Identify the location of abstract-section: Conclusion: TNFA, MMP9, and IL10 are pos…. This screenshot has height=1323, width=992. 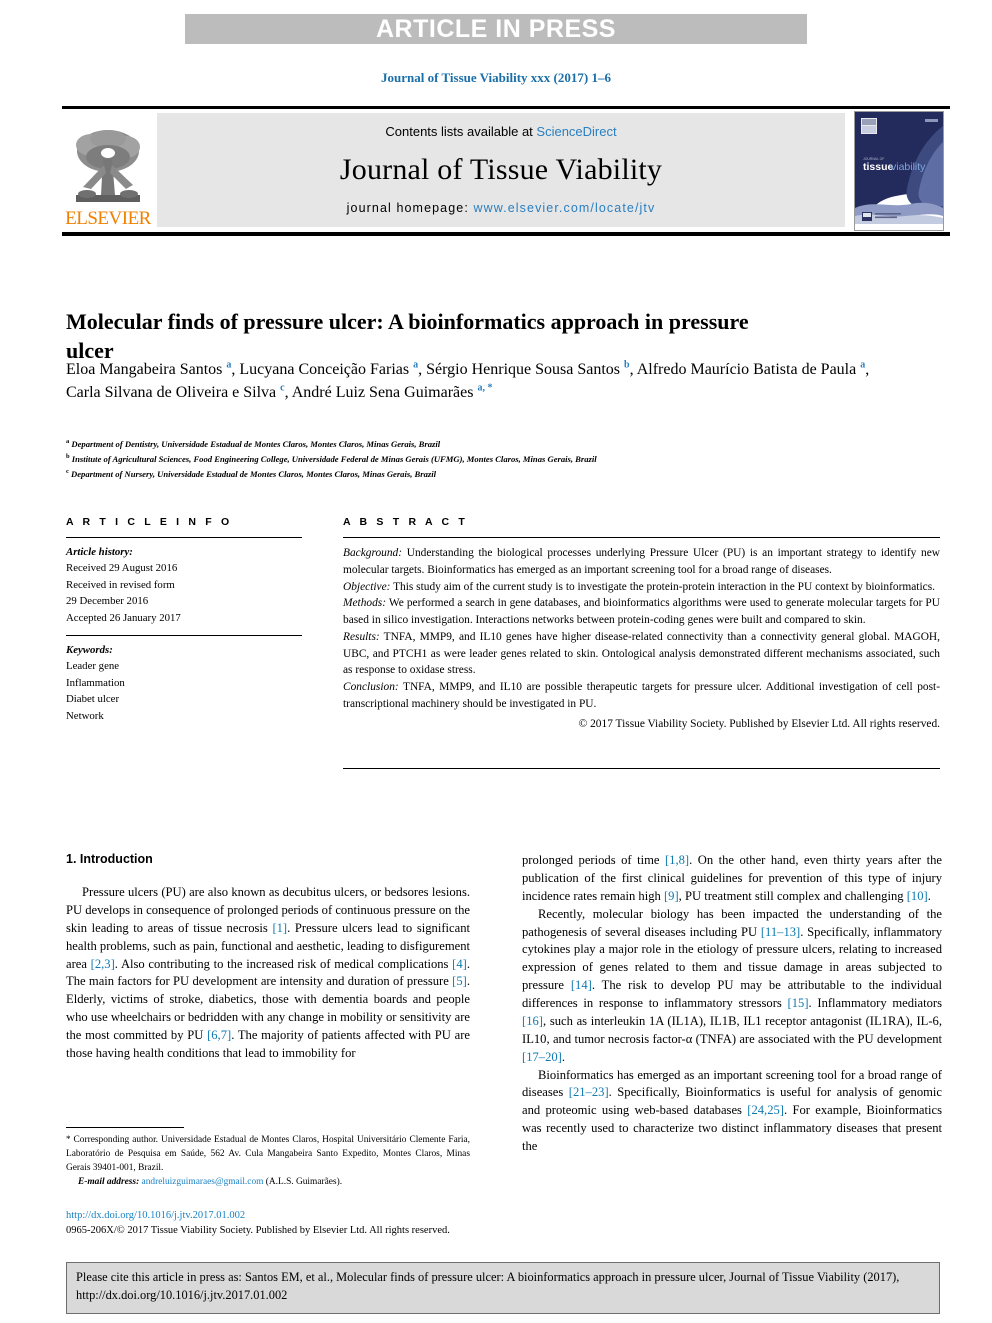
(641, 696).